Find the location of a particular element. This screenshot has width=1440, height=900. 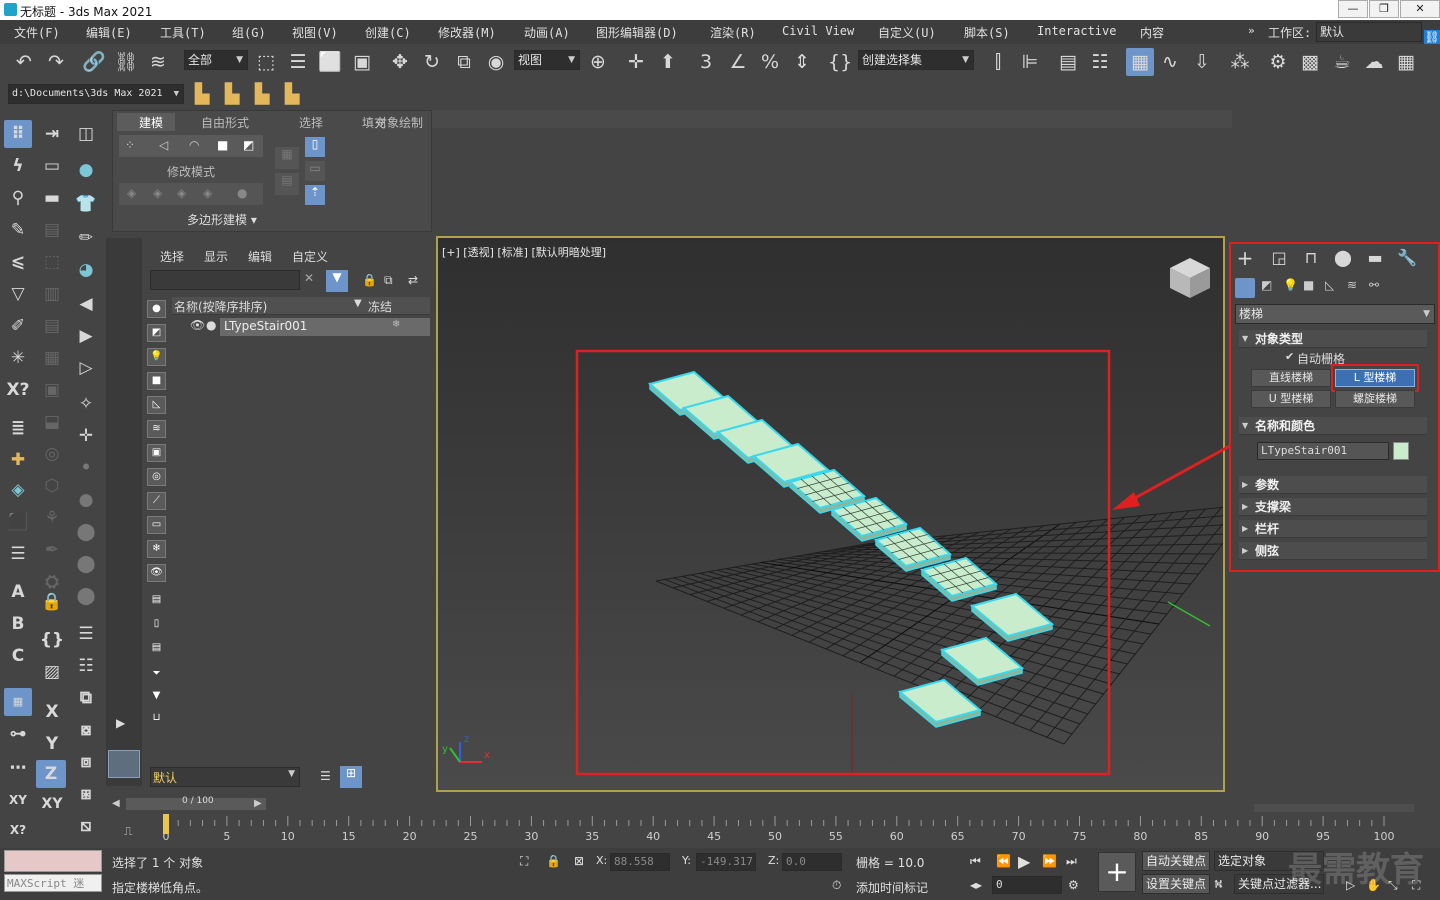

menu-scripting: 脚本(S) is located at coordinates (987, 32).